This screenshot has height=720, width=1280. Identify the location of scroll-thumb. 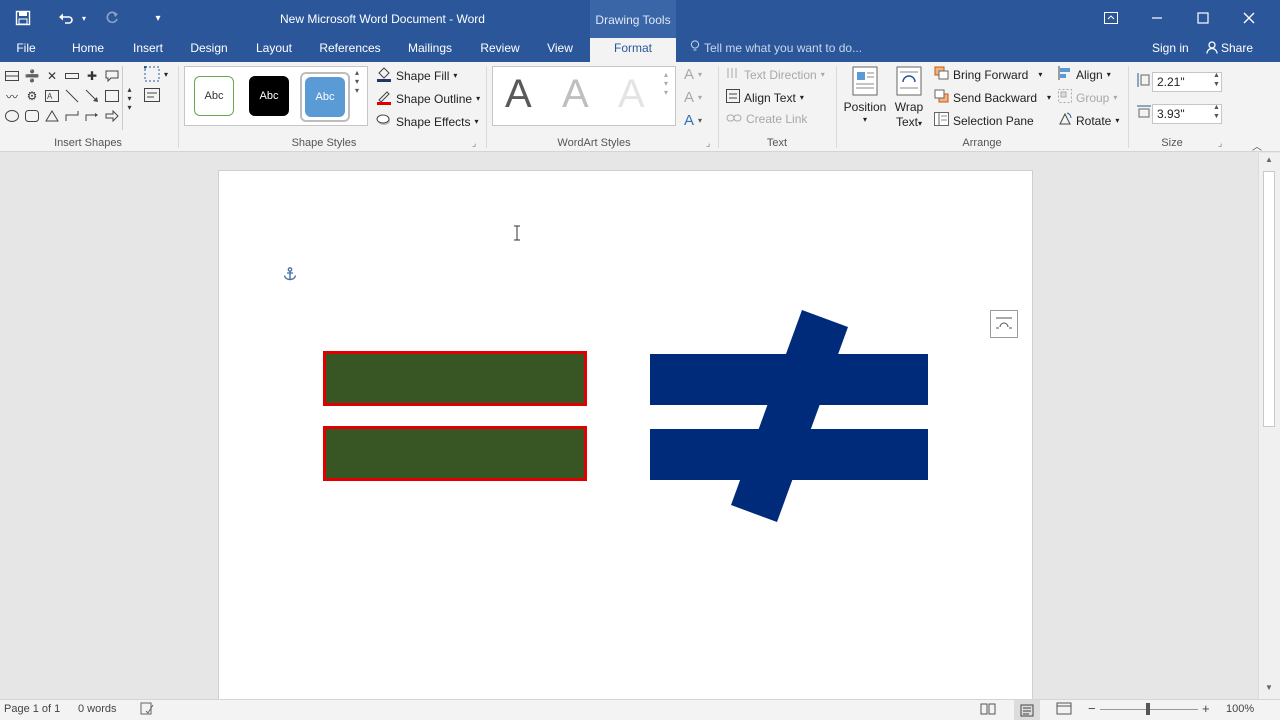
(1269, 299).